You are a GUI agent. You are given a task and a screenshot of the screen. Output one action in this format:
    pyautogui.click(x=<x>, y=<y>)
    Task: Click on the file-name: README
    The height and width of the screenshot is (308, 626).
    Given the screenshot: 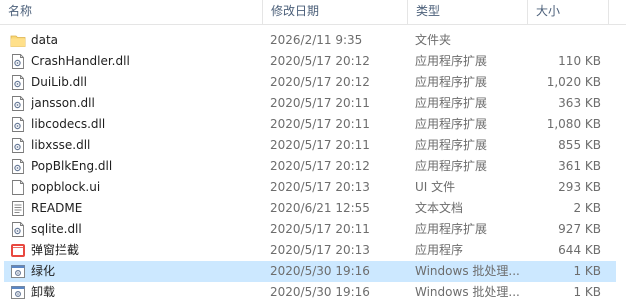 What is the action you would take?
    pyautogui.click(x=57, y=208)
    